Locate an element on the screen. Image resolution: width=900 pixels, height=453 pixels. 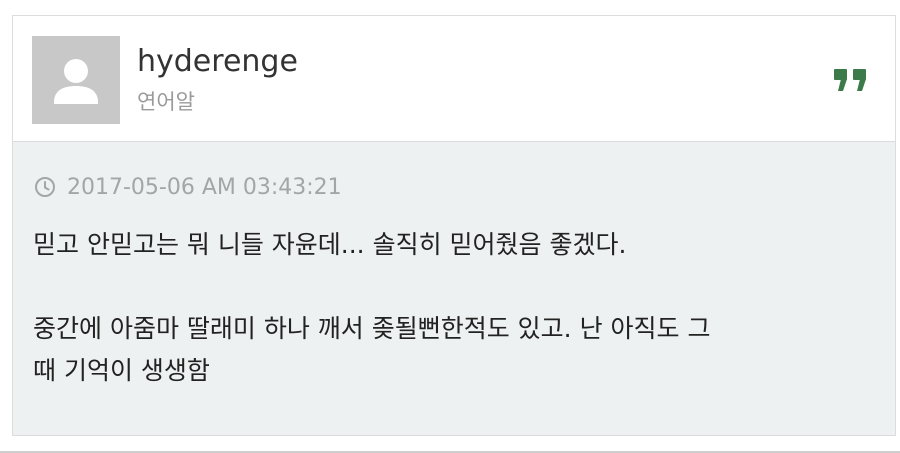
timestamp-text: 2017-05-06 AM 03:43:21 is located at coordinates (204, 187).